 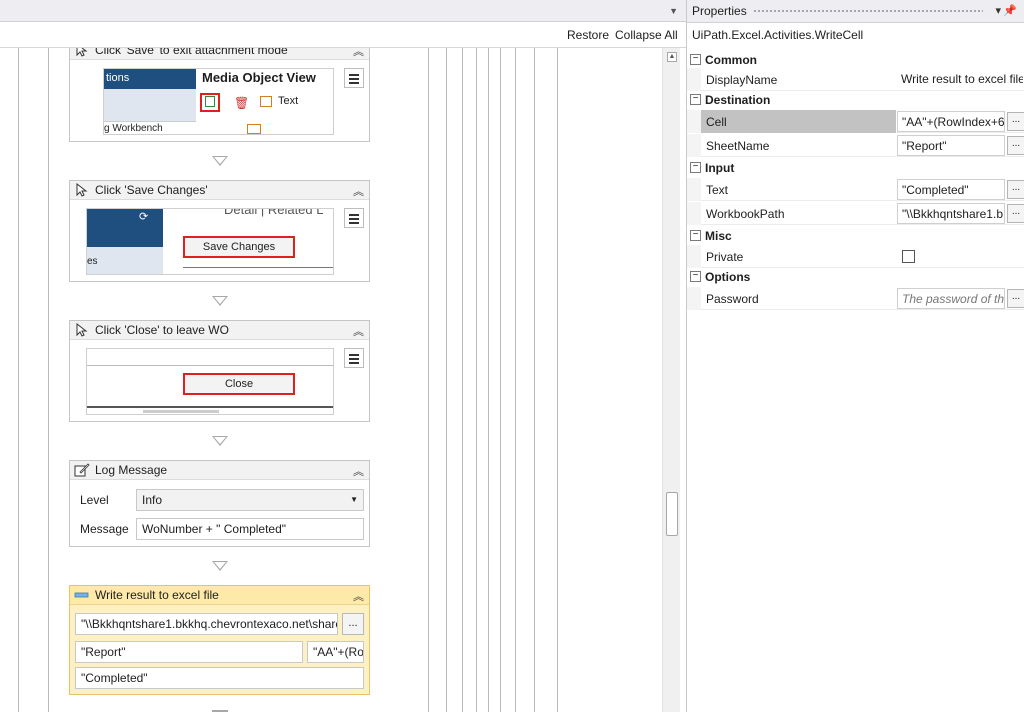 What do you see at coordinates (210, 101) in the screenshot?
I see `save-icon` at bounding box center [210, 101].